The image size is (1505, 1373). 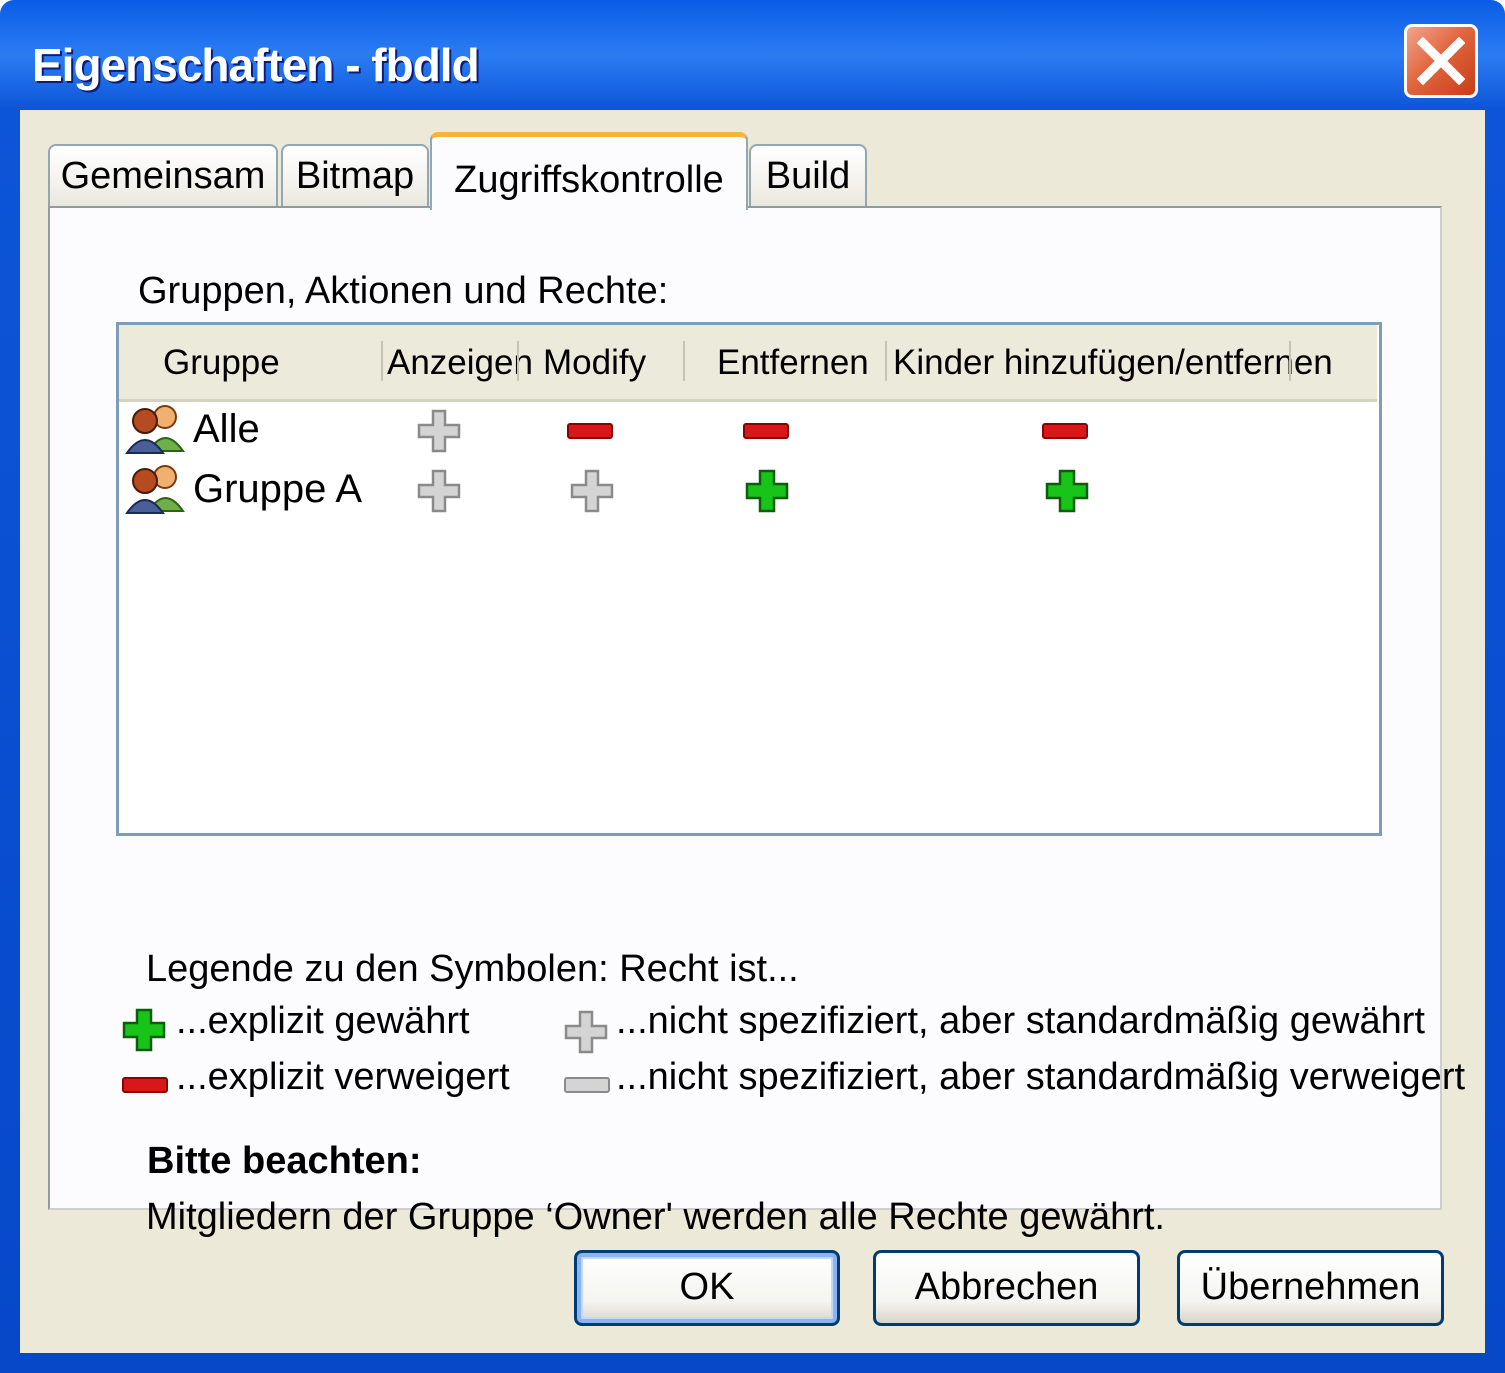 I want to click on window-title: Eigenschaften - fbdld, so click(x=256, y=65).